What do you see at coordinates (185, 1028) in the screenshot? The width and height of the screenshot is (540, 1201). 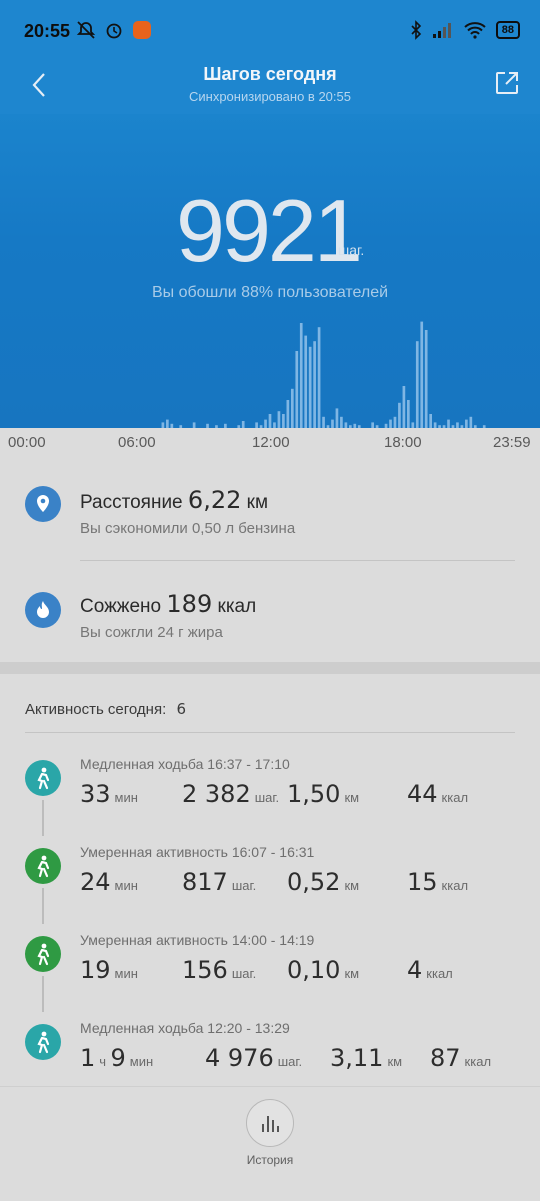 I see `activity-title: Медленная ходьба 12:20 - 13:29` at bounding box center [185, 1028].